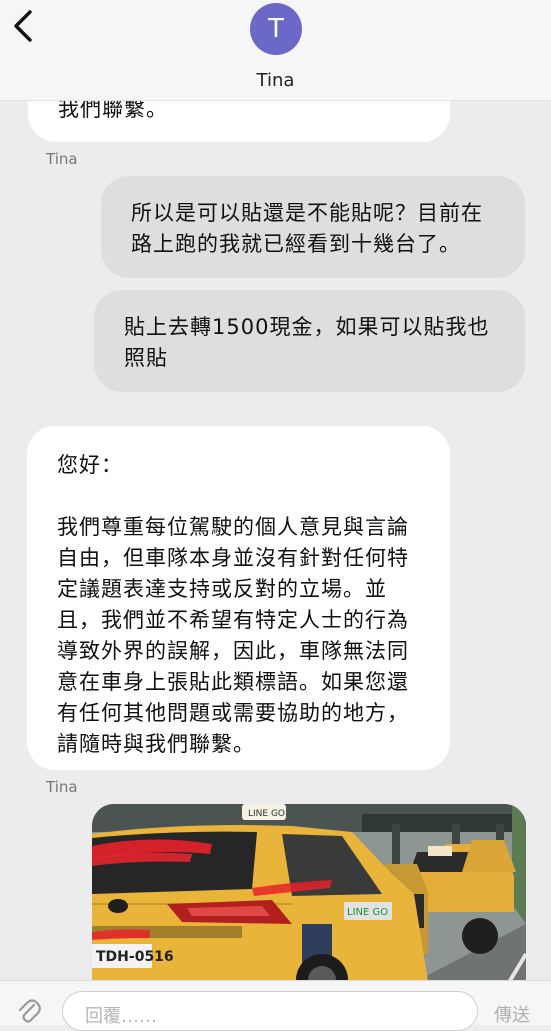  What do you see at coordinates (90, 465) in the screenshot?
I see `message-greeting: 您好：` at bounding box center [90, 465].